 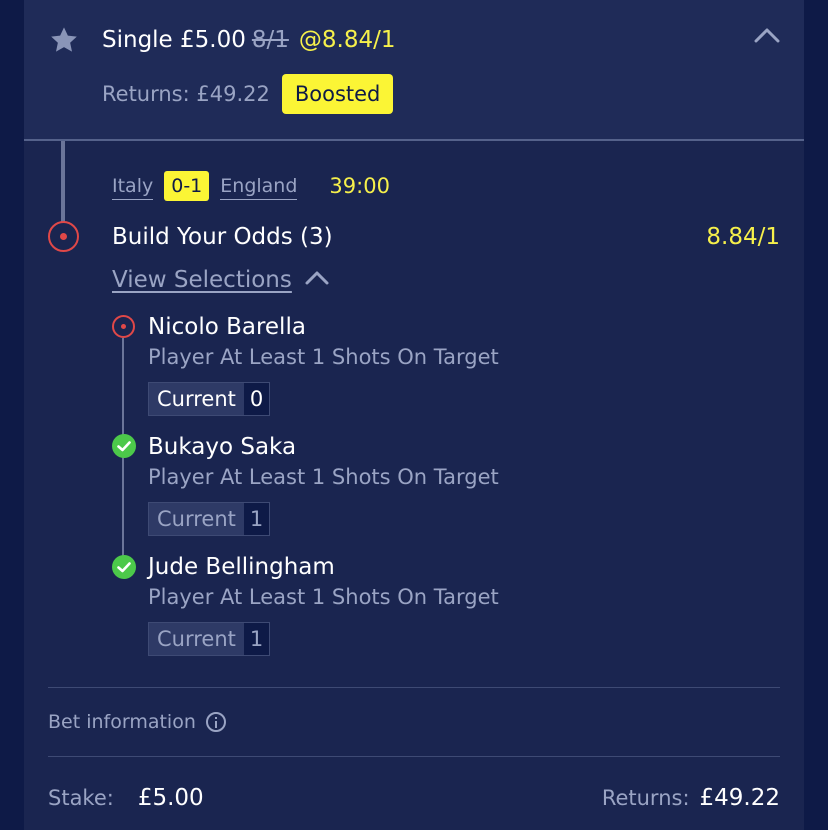 What do you see at coordinates (215, 722) in the screenshot?
I see `info-icon` at bounding box center [215, 722].